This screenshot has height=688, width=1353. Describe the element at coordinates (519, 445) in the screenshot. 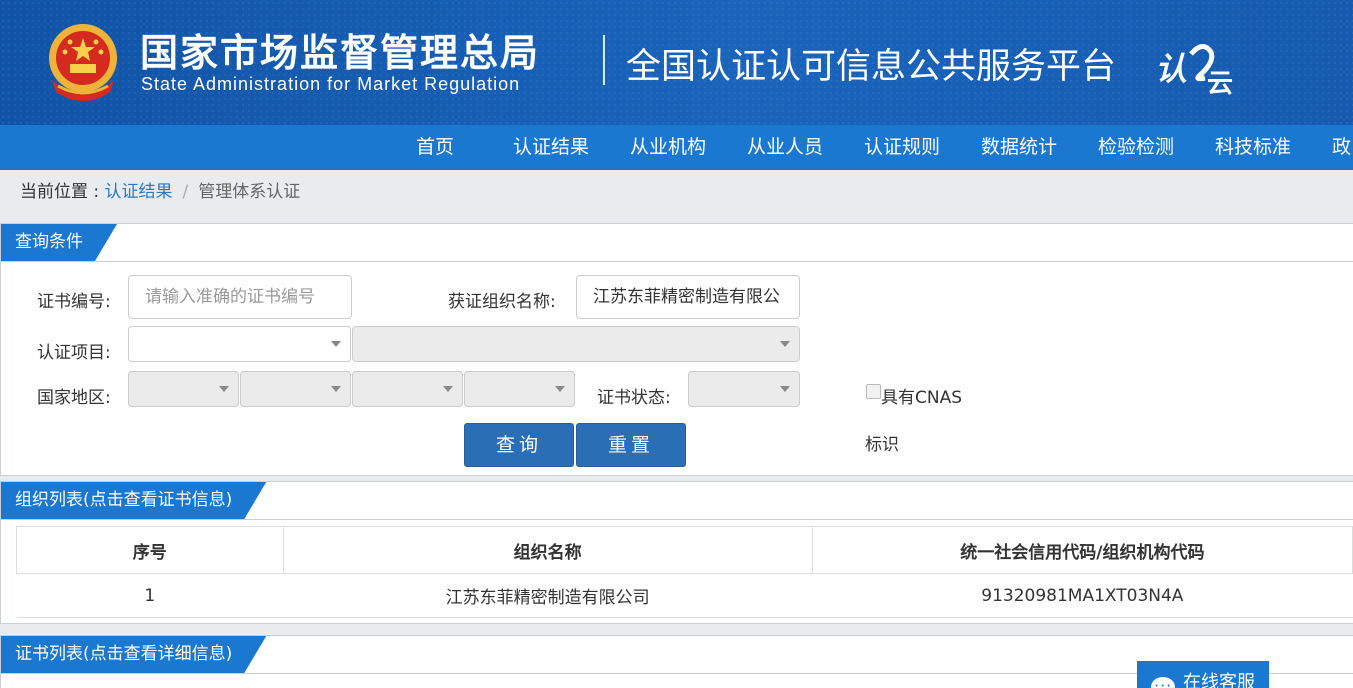

I see `search-button: 查询` at that location.